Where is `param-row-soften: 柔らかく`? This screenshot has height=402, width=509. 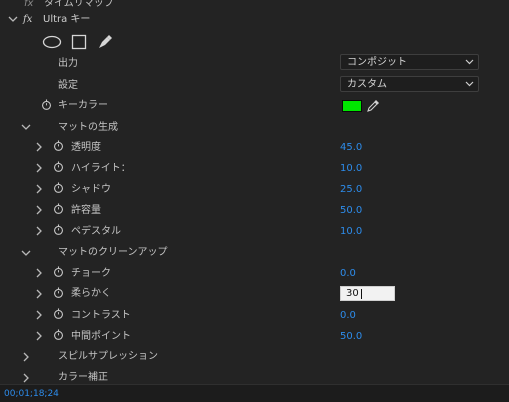 param-row-soften: 柔らかく is located at coordinates (254, 296).